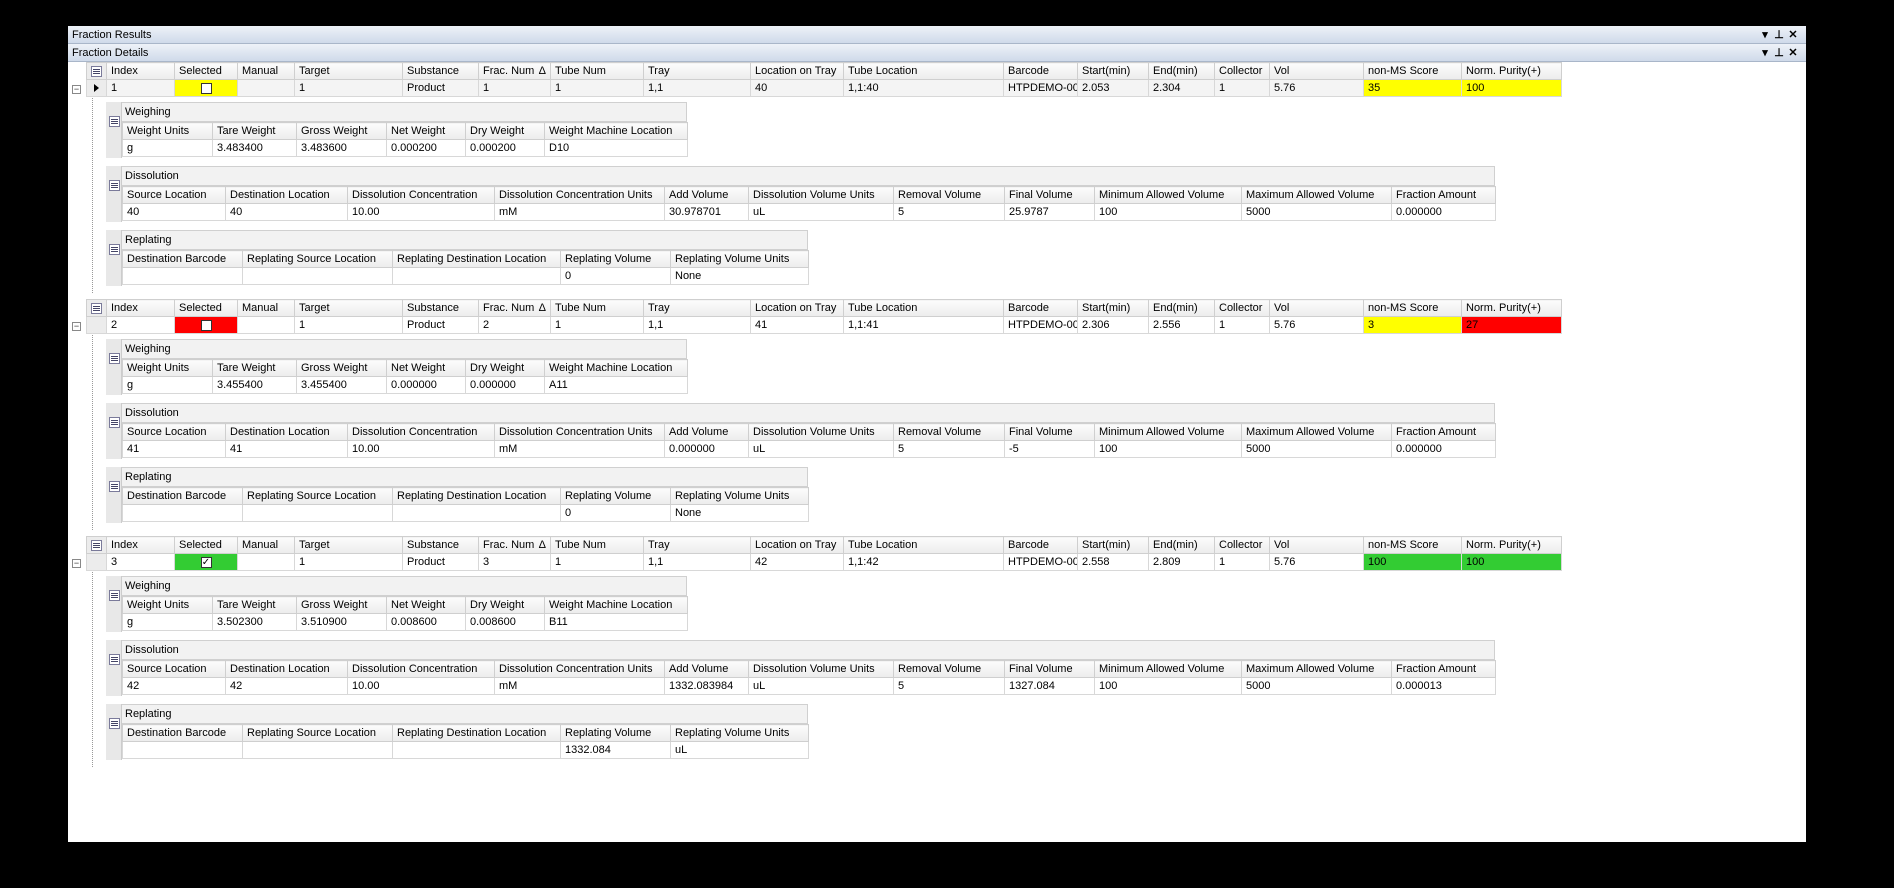 This screenshot has width=1894, height=888. What do you see at coordinates (440, 325) in the screenshot?
I see `substance-cell: Product` at bounding box center [440, 325].